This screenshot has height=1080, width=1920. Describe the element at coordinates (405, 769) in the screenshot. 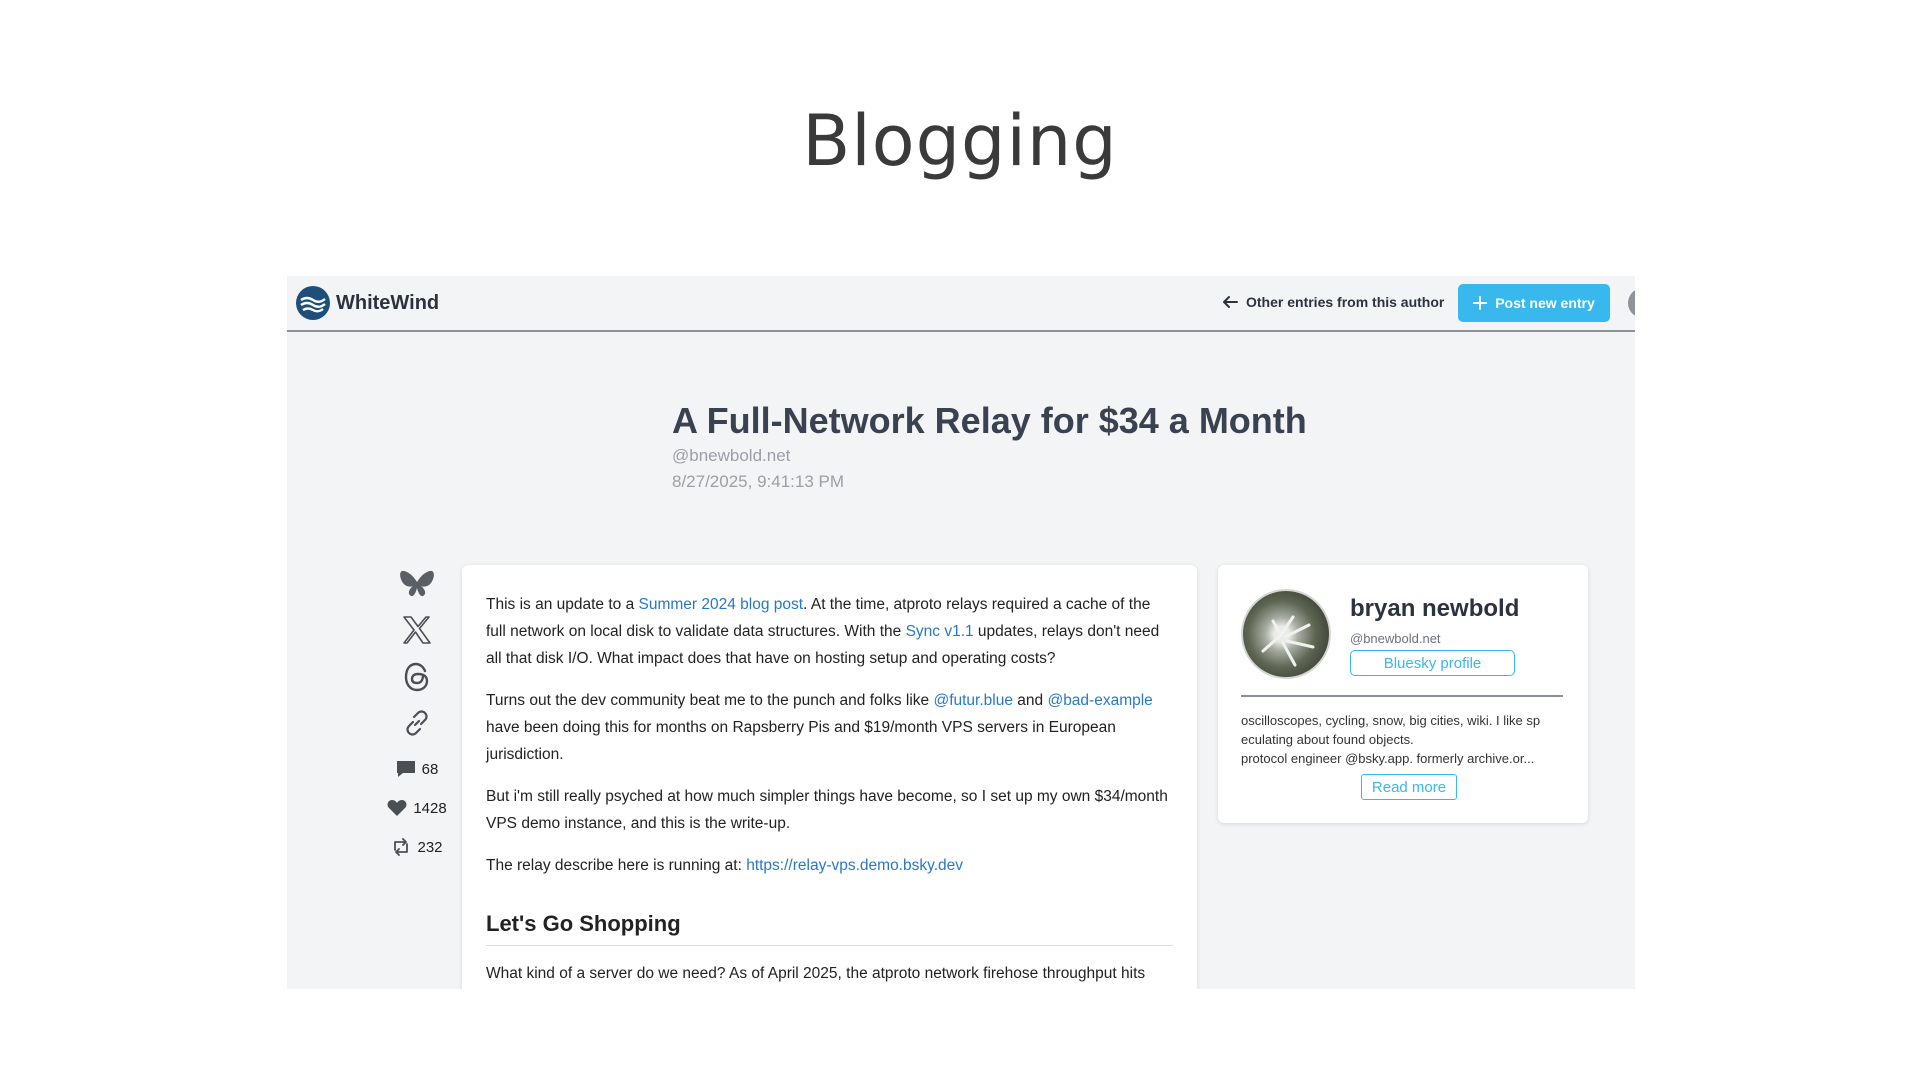

I see `comment-icon` at that location.